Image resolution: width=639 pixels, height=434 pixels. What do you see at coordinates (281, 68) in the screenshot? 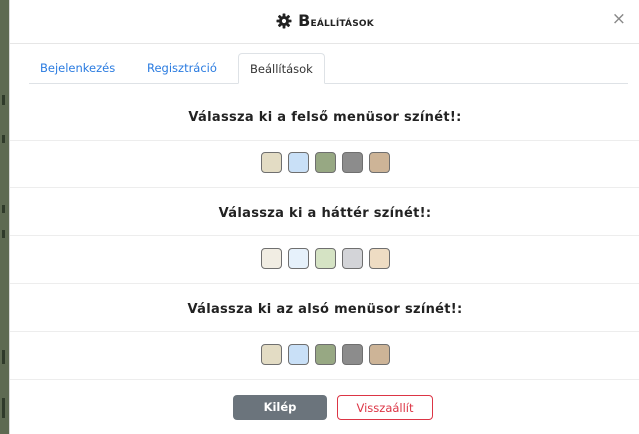
I see `tab-settings: Beállítások` at bounding box center [281, 68].